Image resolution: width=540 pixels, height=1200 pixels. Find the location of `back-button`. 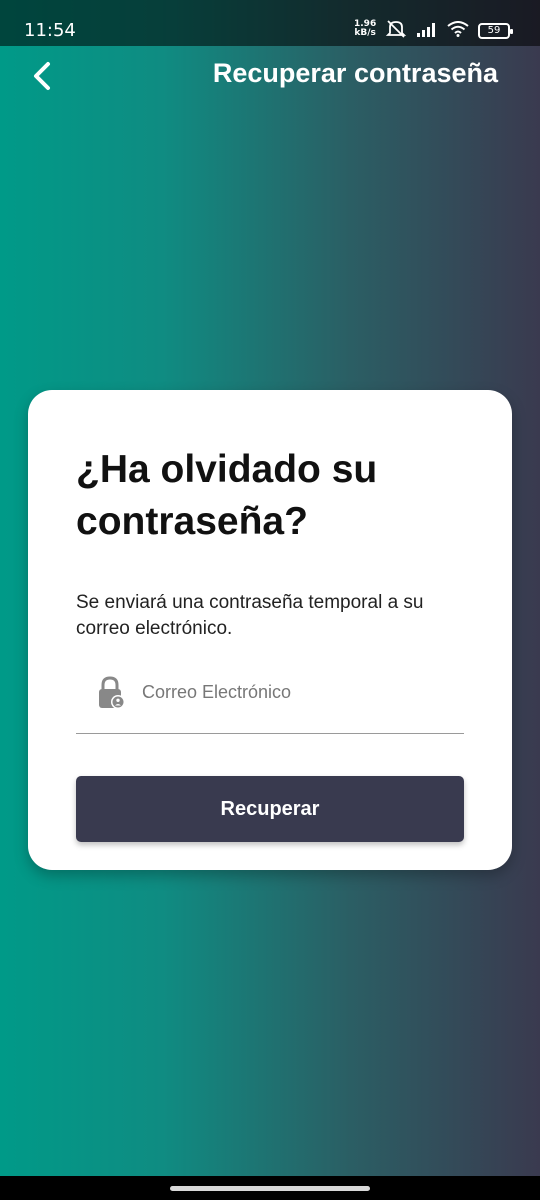

back-button is located at coordinates (42, 76).